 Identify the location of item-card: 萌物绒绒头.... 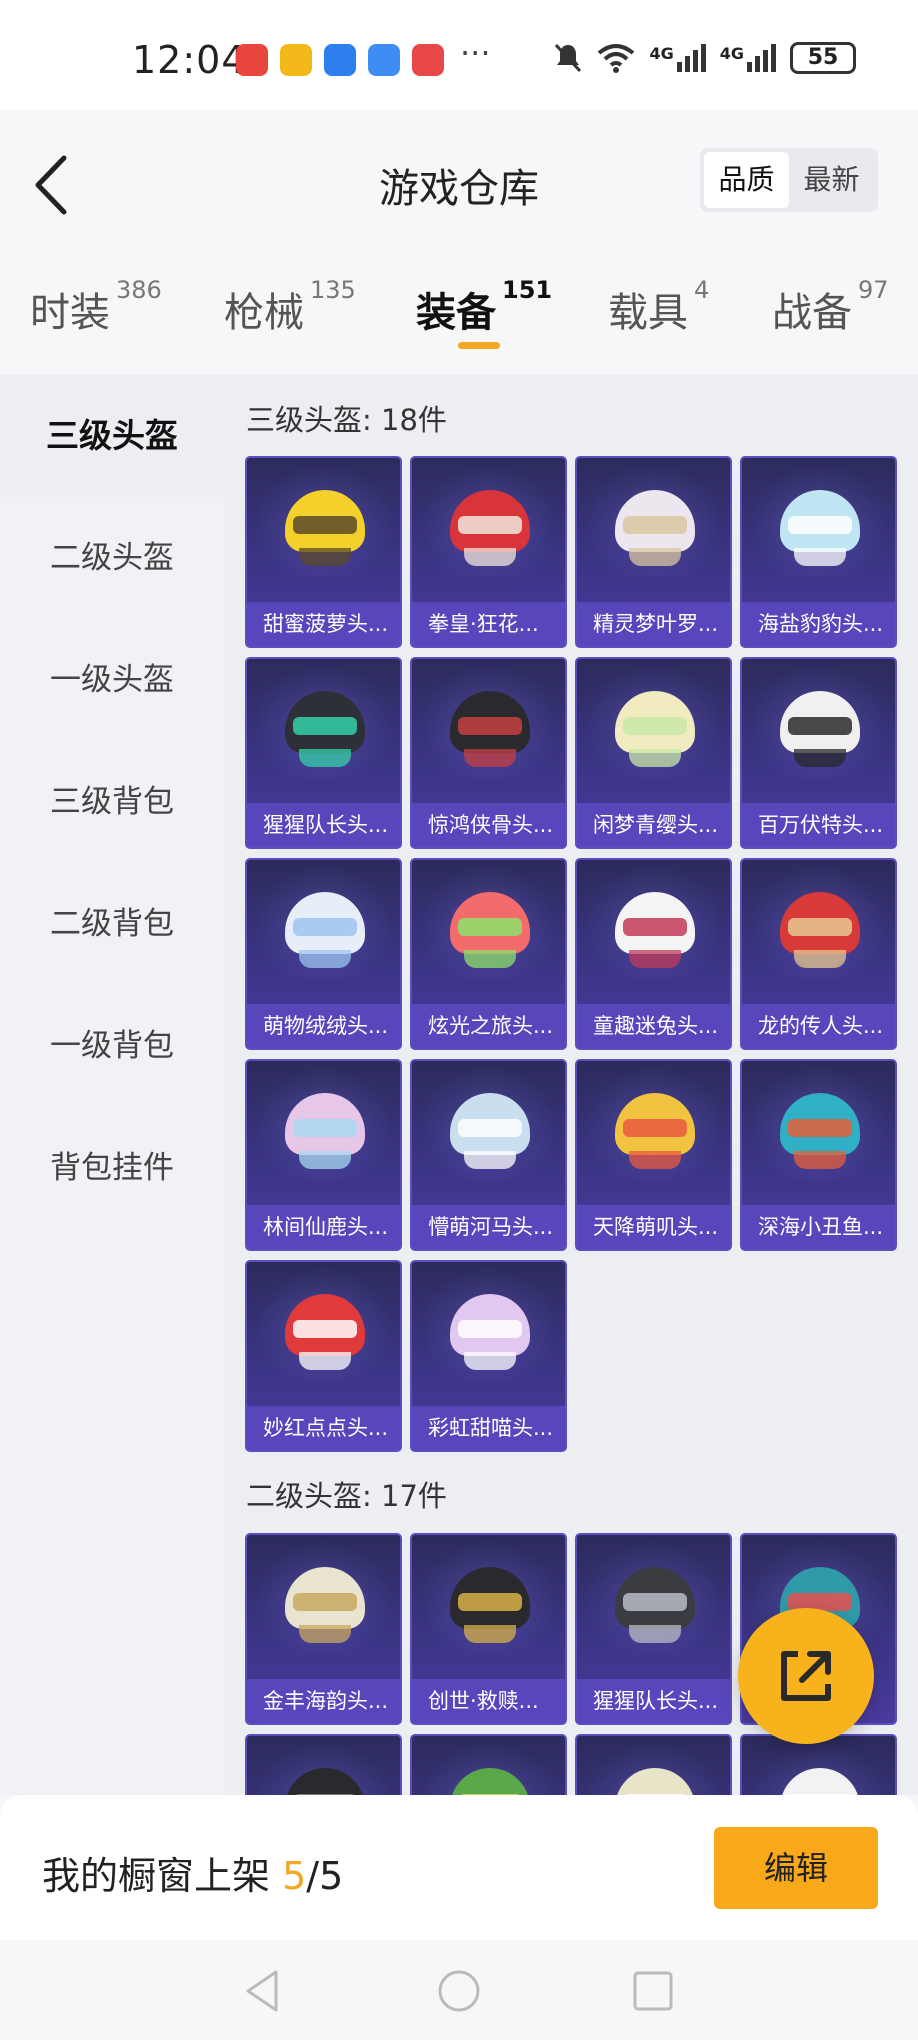
(323, 954).